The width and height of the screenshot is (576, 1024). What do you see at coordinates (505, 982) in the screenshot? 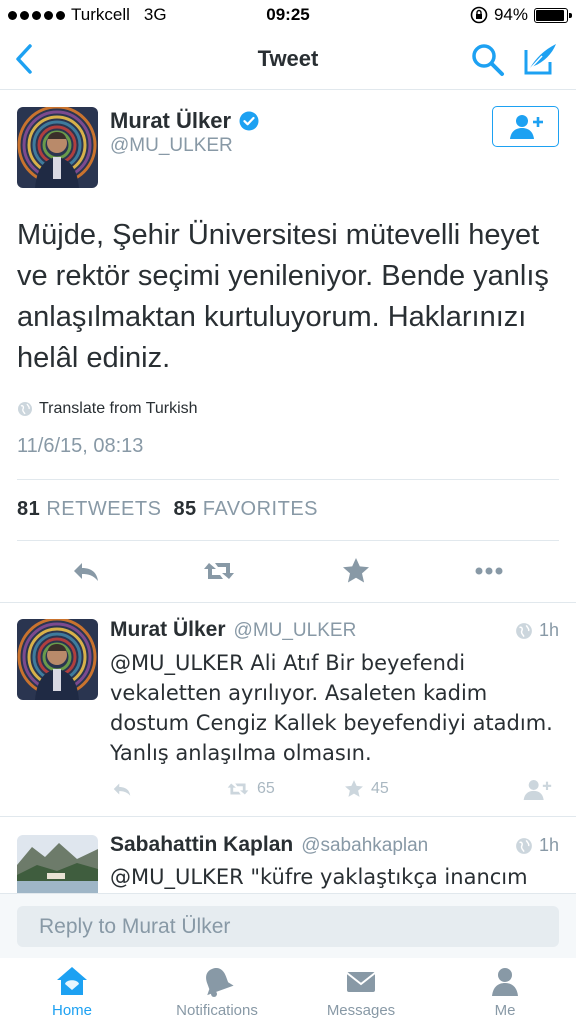
I see `person-icon` at bounding box center [505, 982].